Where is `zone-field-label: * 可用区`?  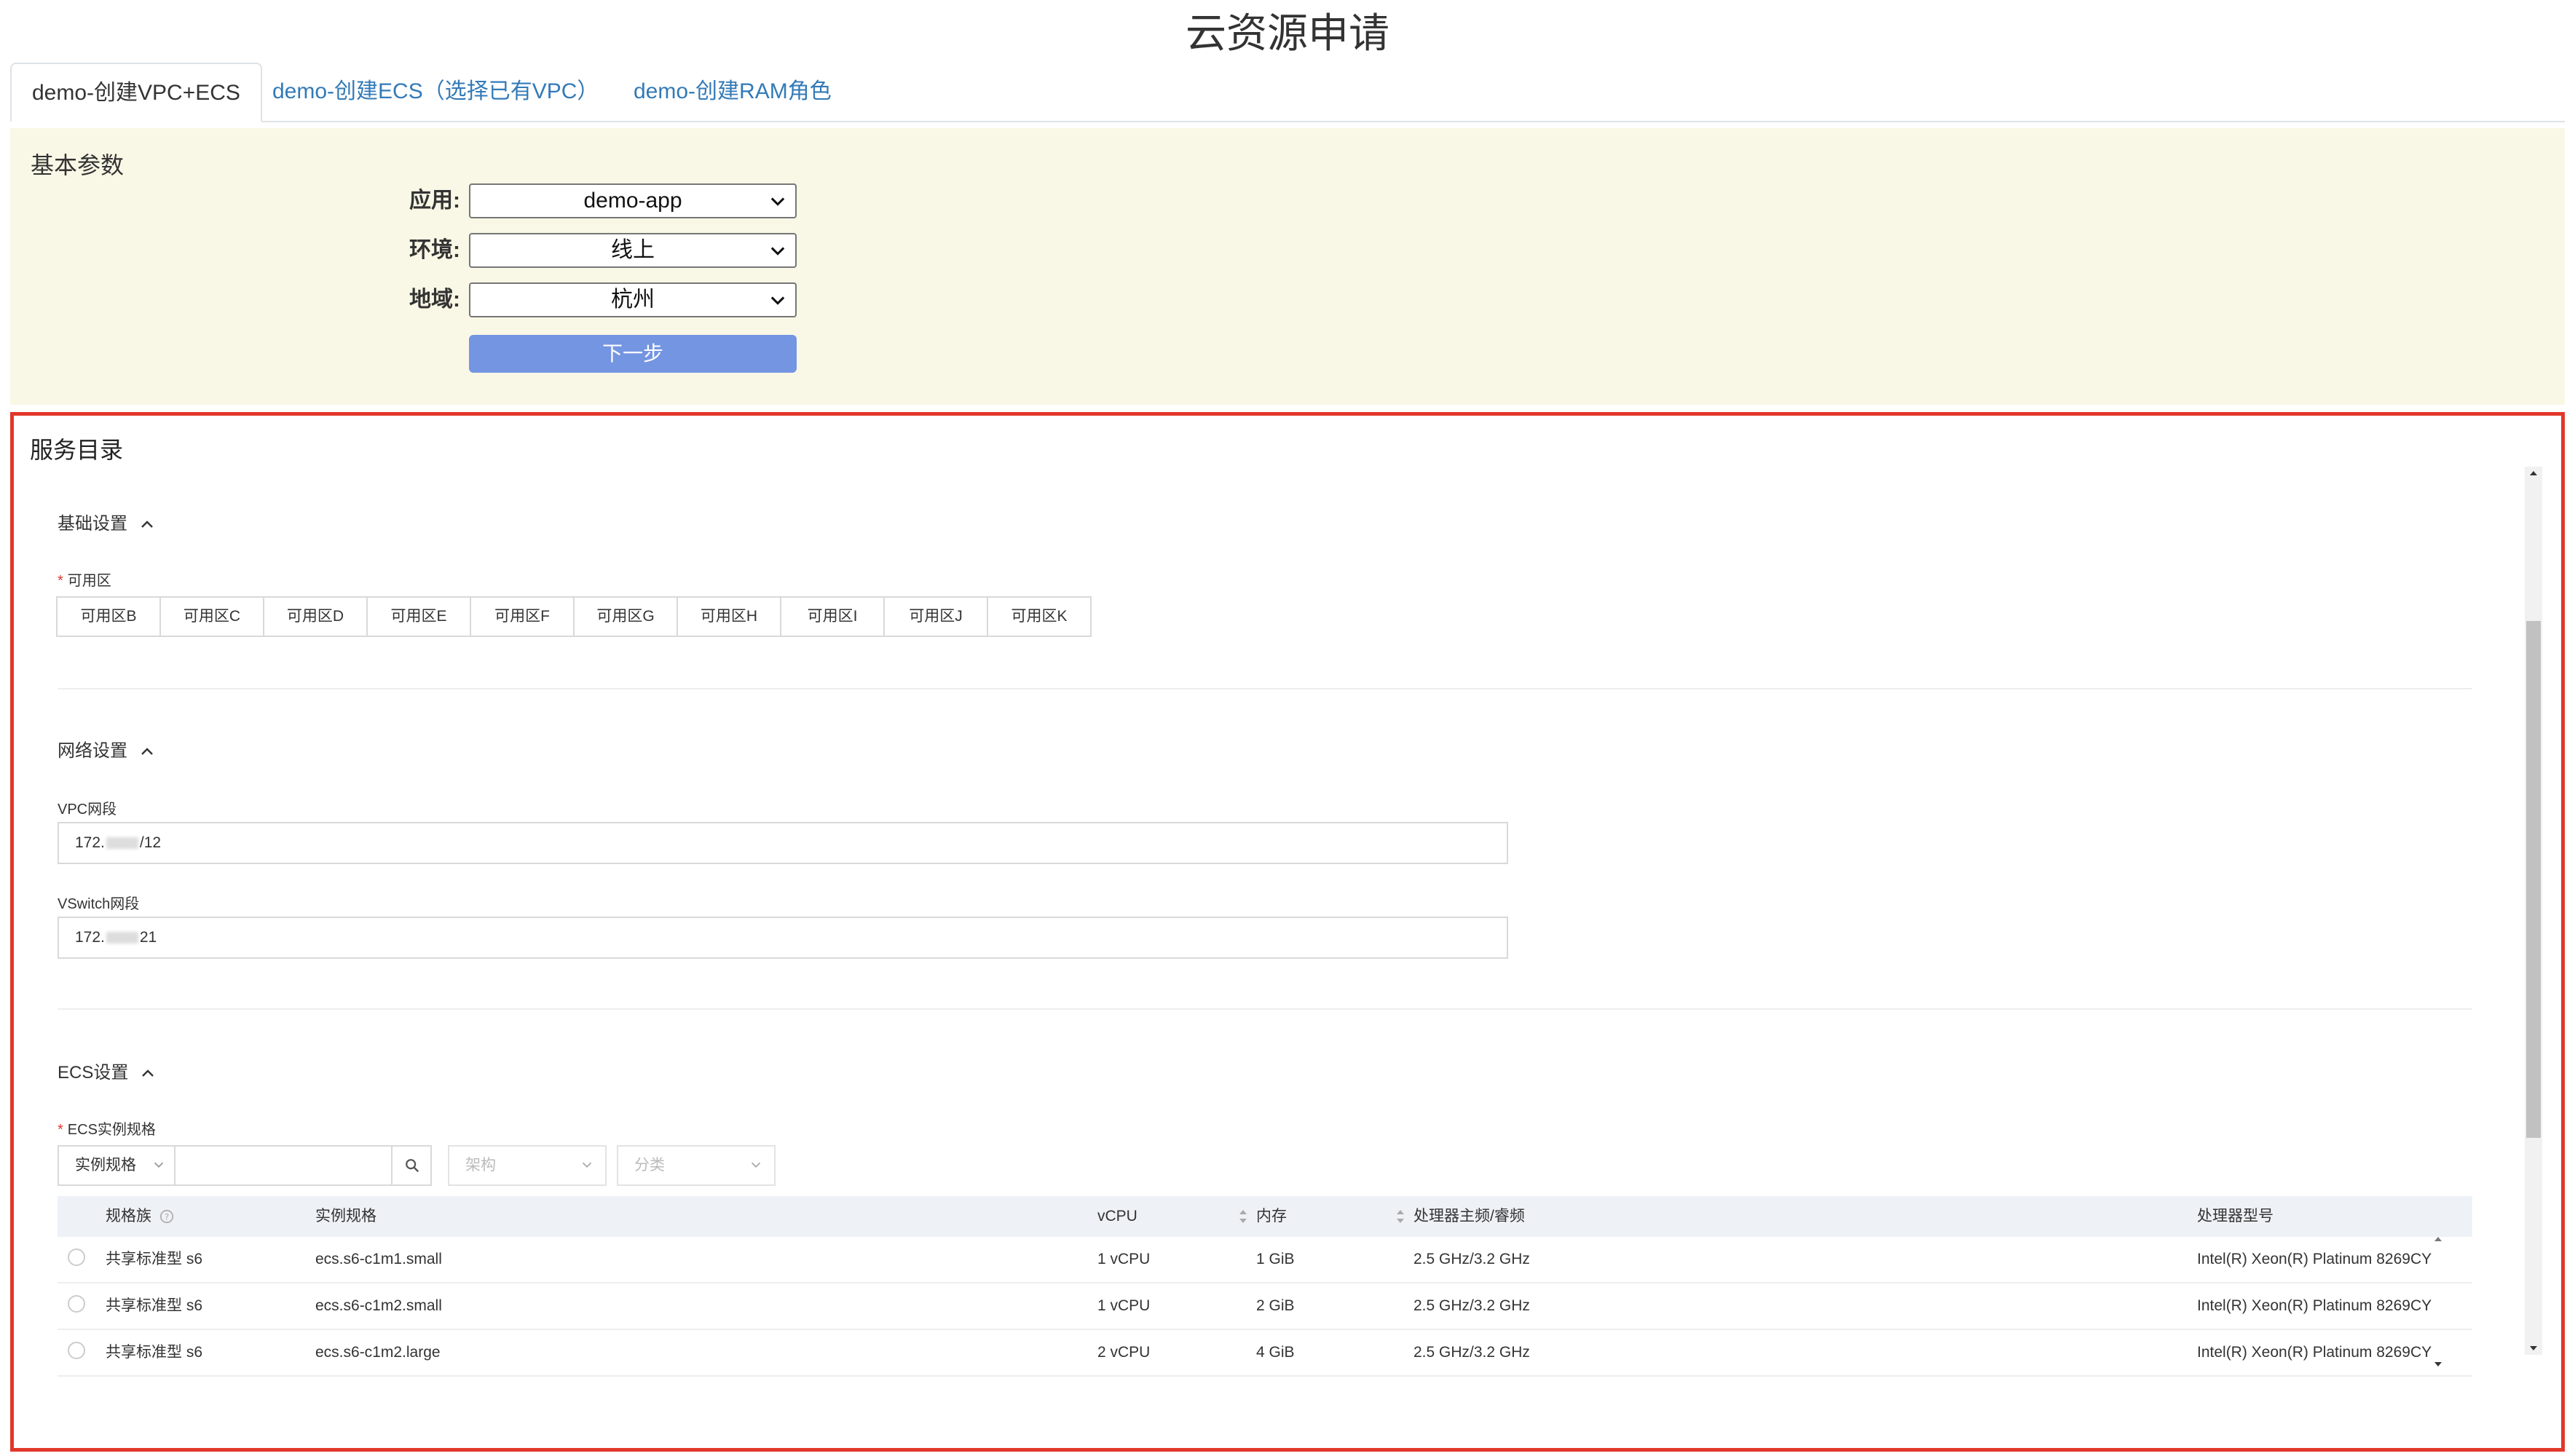
zone-field-label: * 可用区 is located at coordinates (84, 579).